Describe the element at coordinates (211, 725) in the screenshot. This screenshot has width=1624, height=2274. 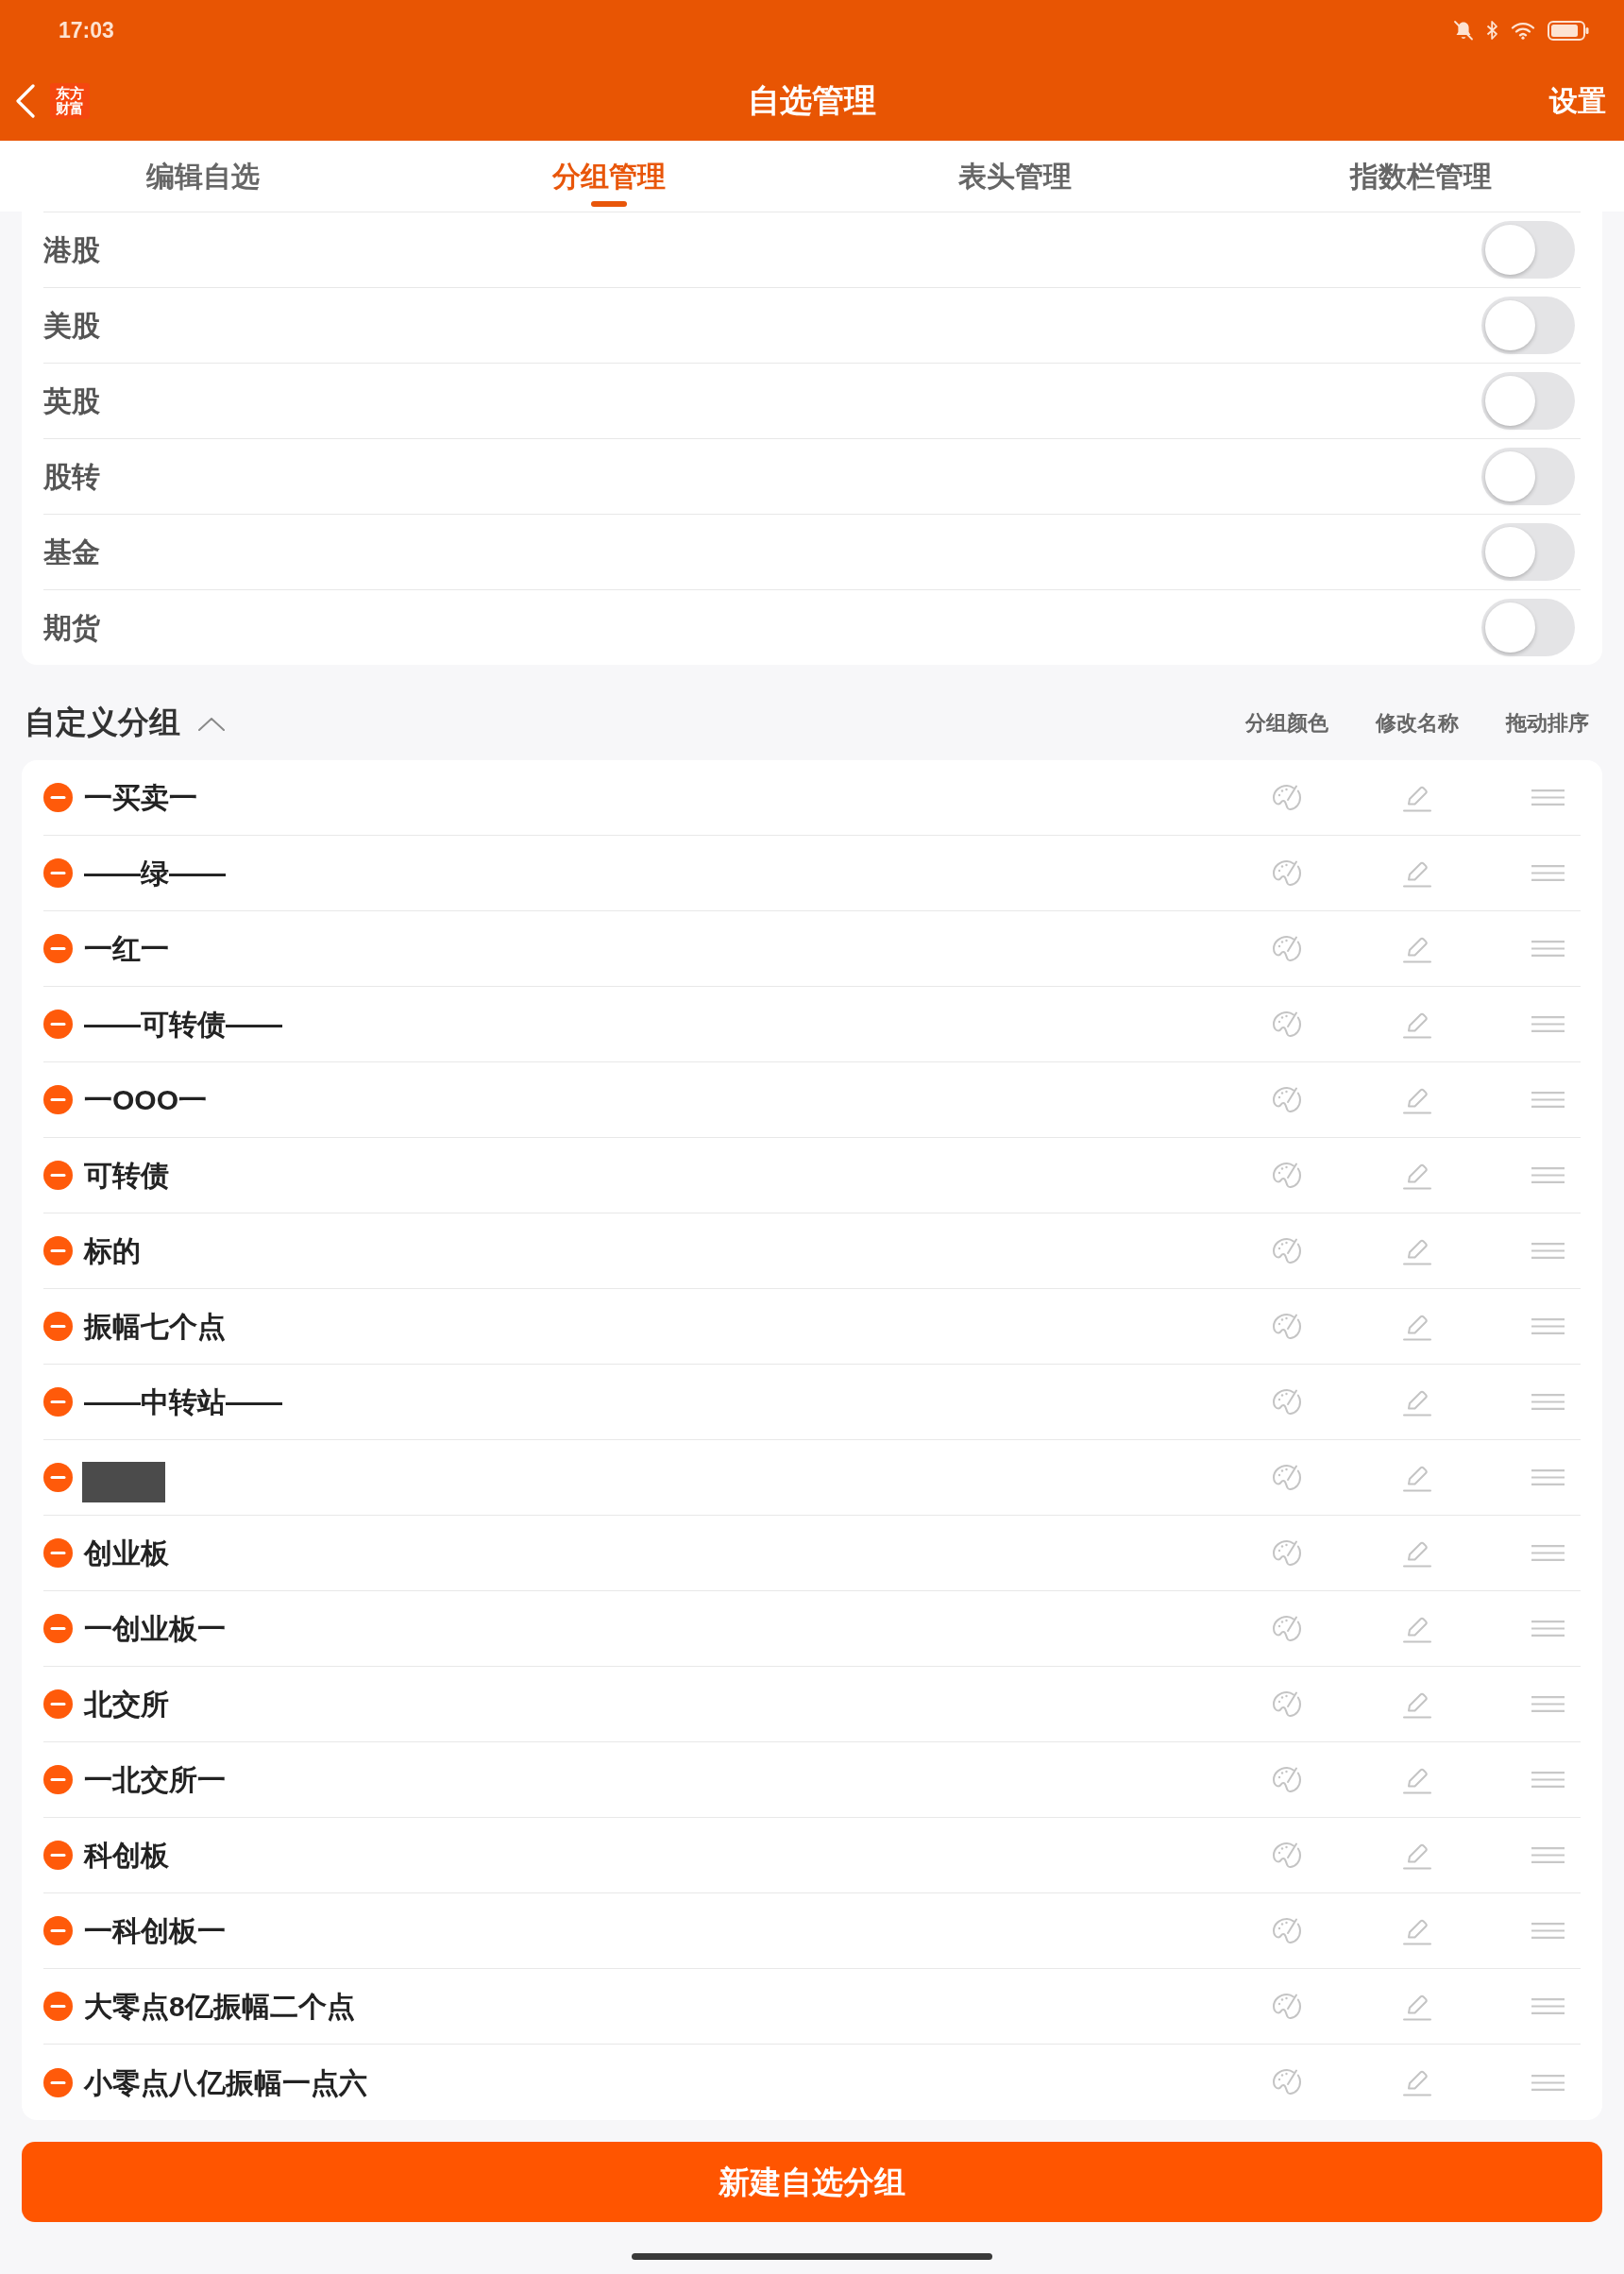
I see `chevron-up-icon` at that location.